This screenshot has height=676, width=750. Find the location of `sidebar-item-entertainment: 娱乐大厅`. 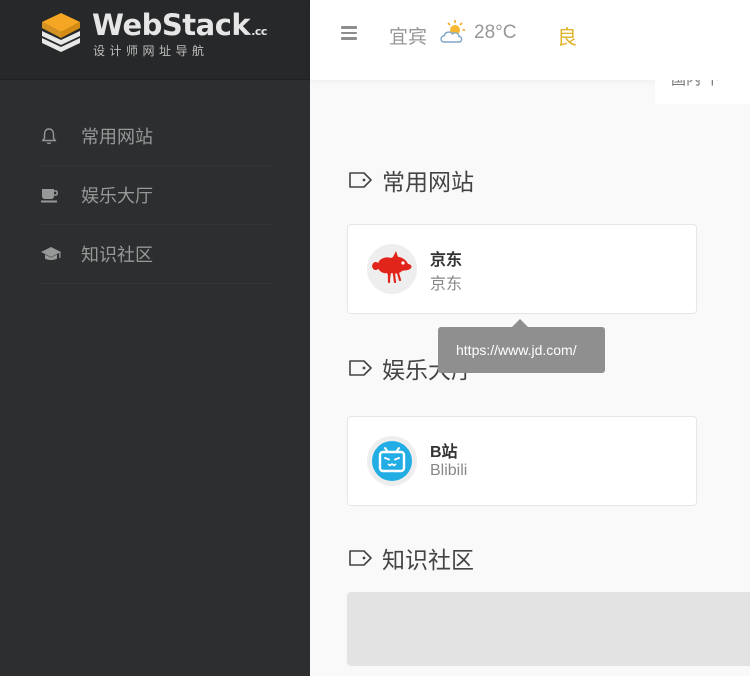

sidebar-item-entertainment: 娱乐大厅 is located at coordinates (156, 195).